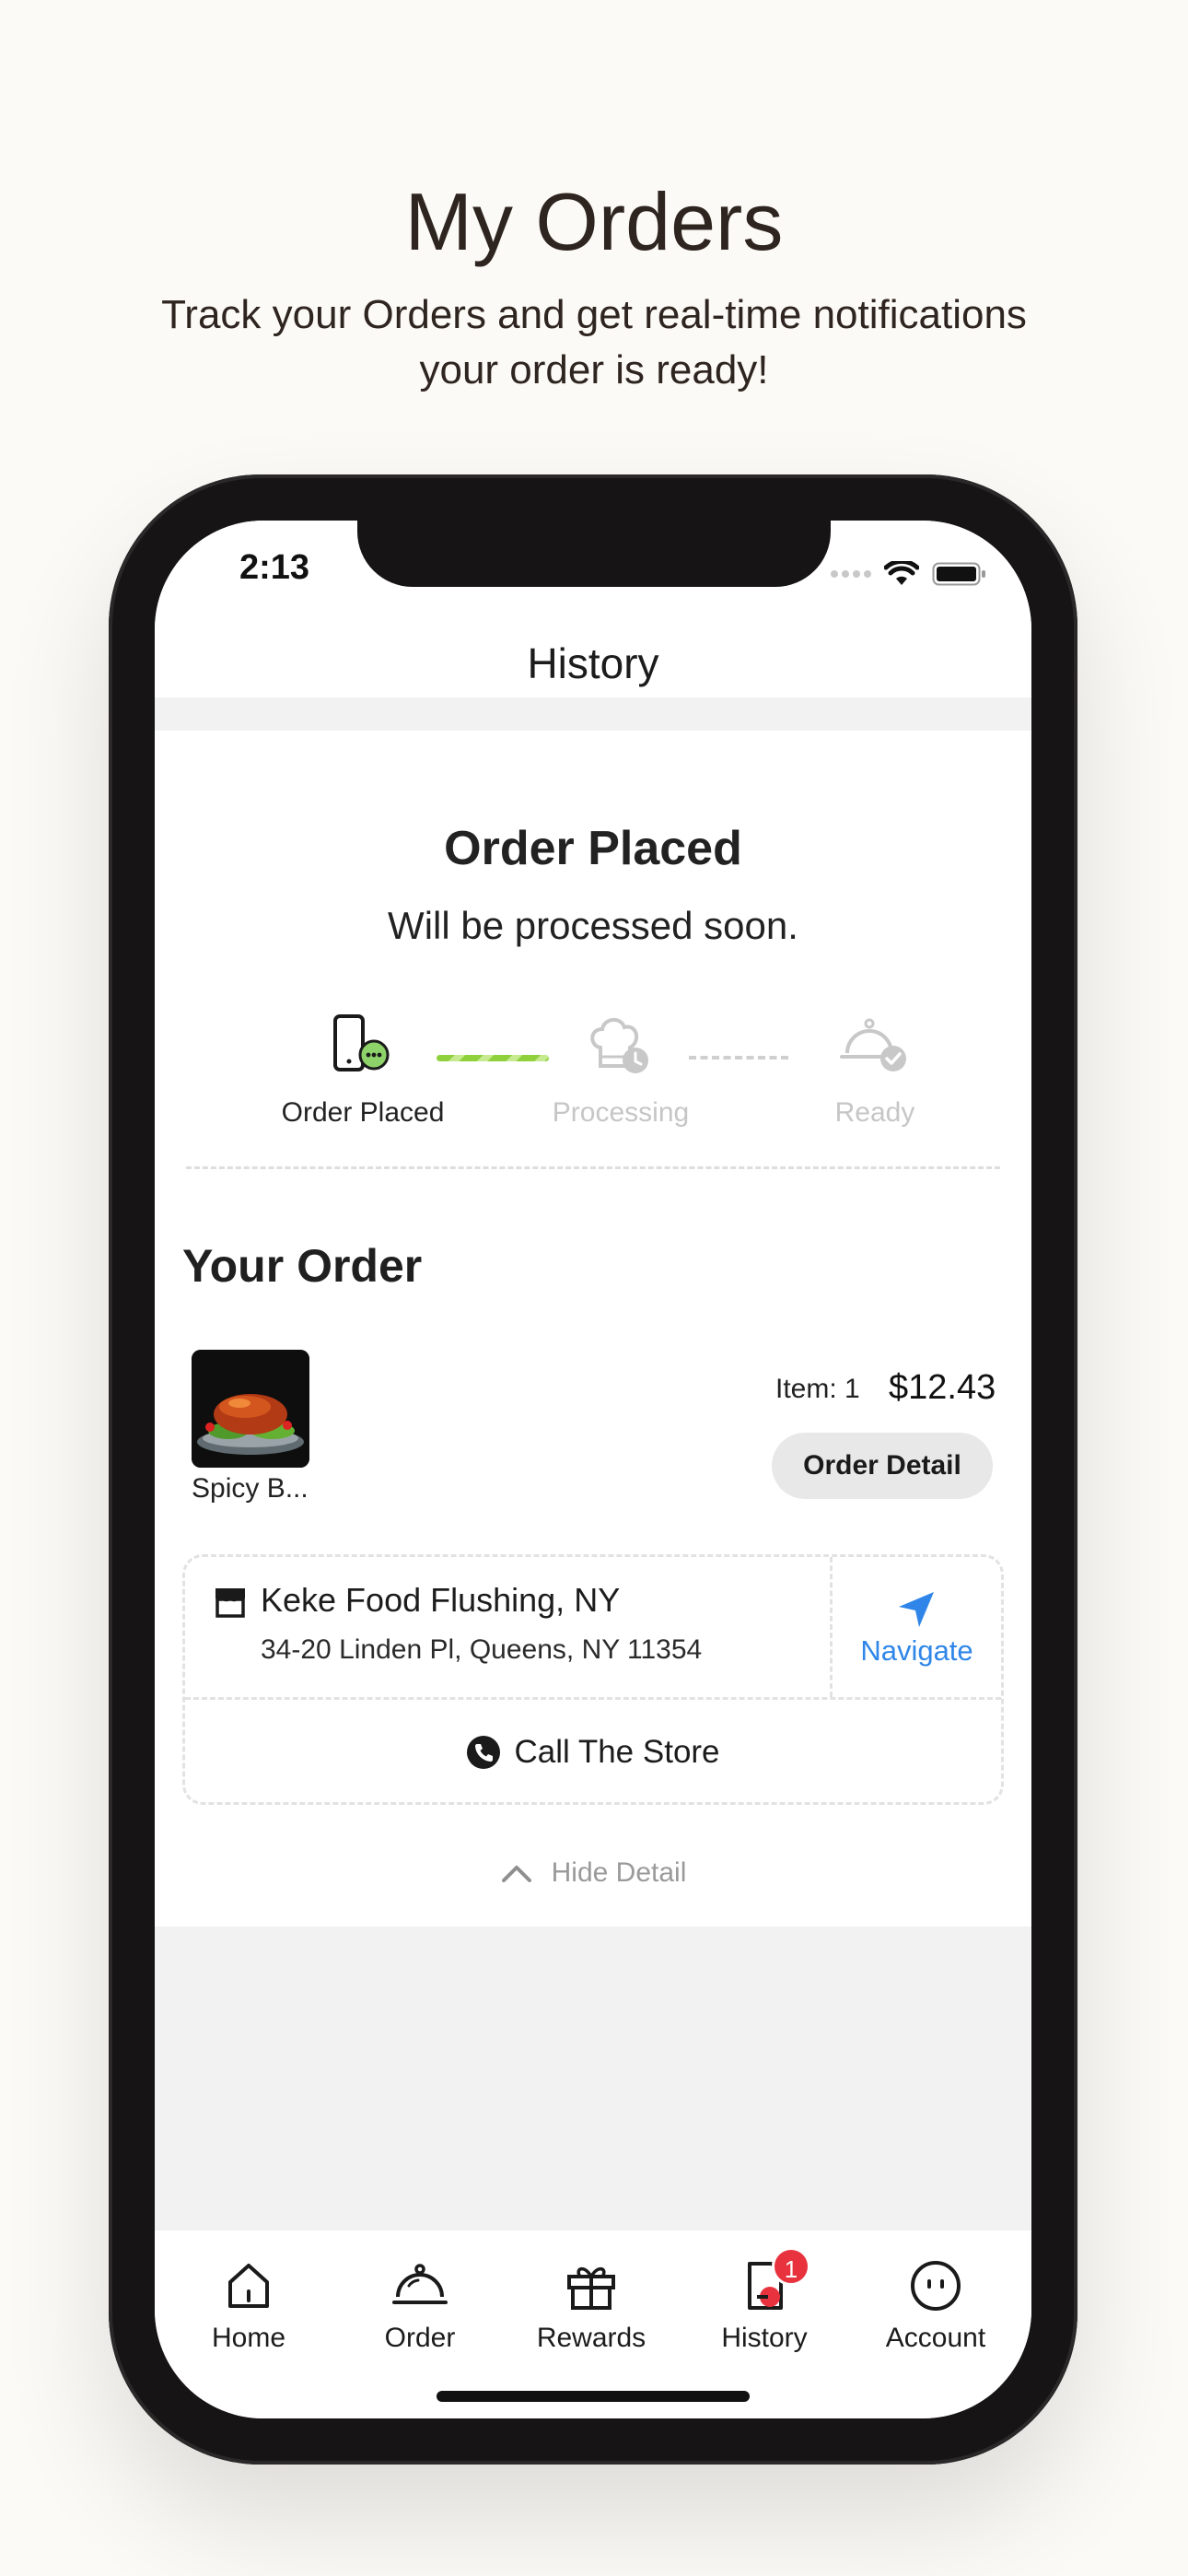 The height and width of the screenshot is (2576, 1188). What do you see at coordinates (936, 2286) in the screenshot?
I see `account-icon` at bounding box center [936, 2286].